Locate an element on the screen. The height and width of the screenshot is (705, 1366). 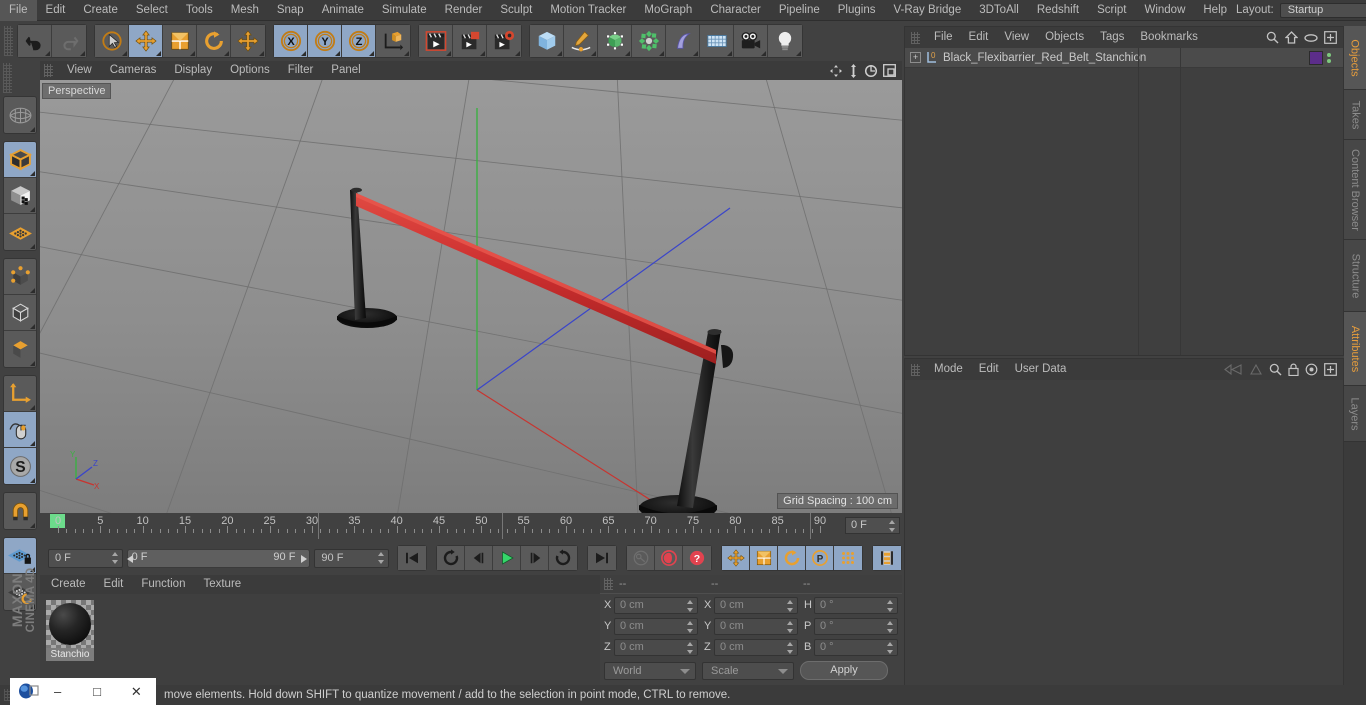
size-y-input: 0 cm is located at coordinates (756, 626).